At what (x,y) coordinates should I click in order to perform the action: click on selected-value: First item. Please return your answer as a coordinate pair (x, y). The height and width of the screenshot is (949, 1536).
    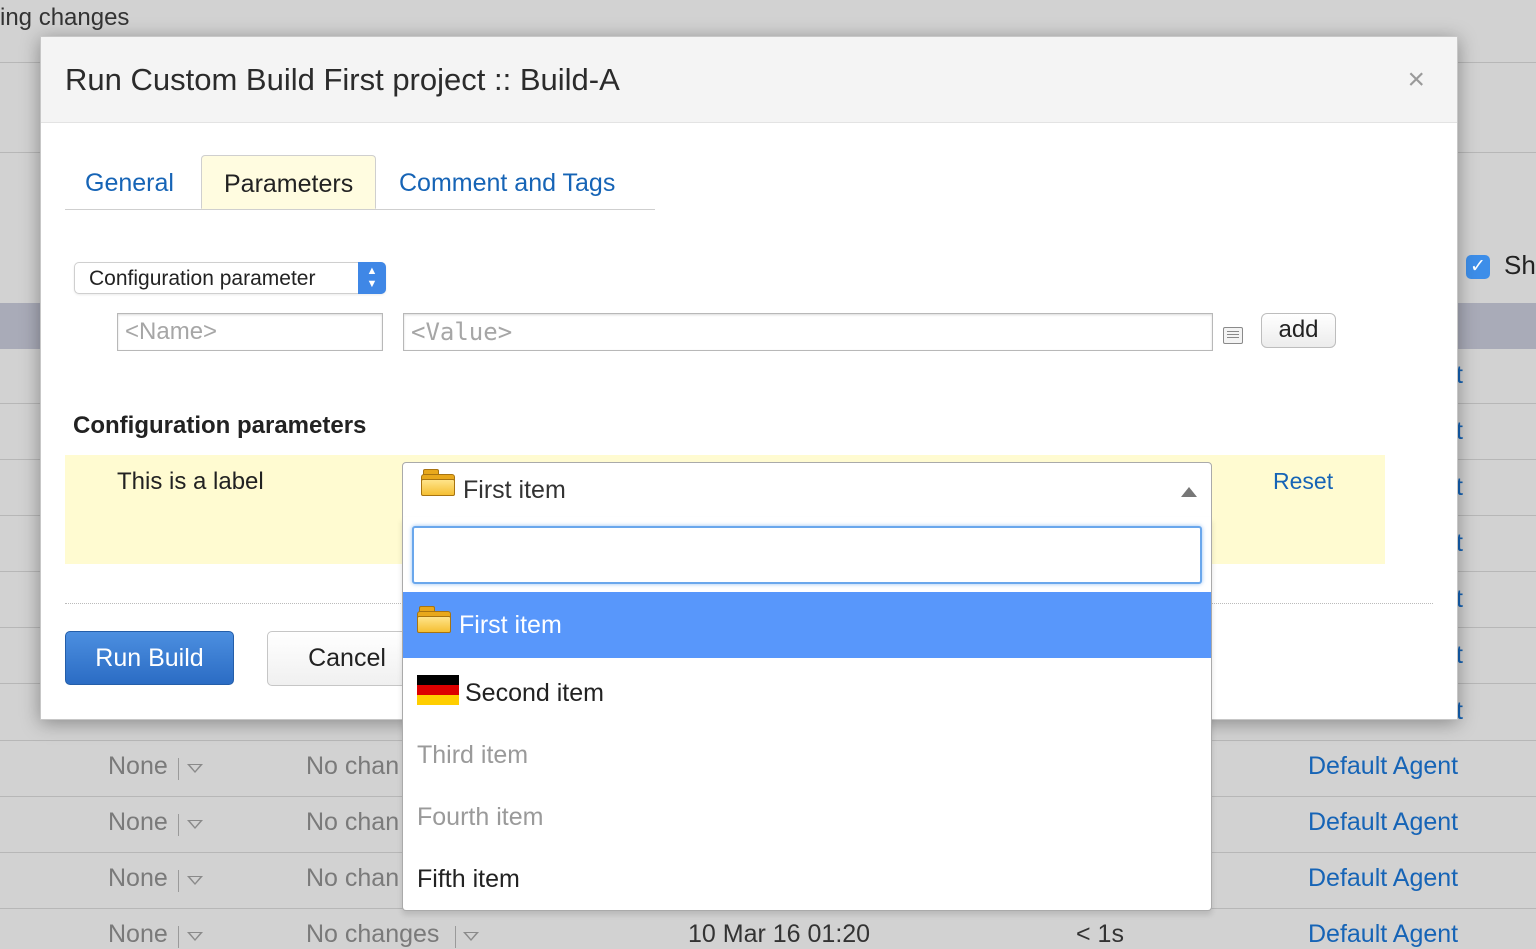
    Looking at the image, I should click on (514, 490).